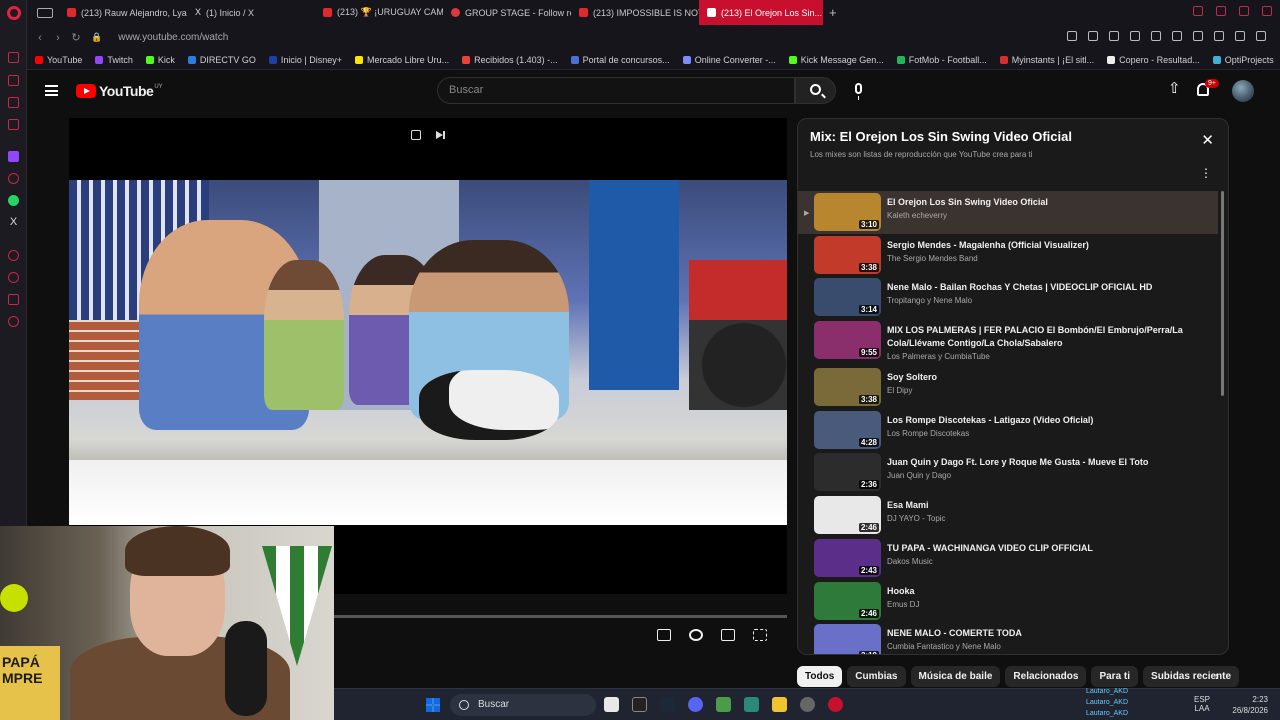 The height and width of the screenshot is (720, 1280). Describe the element at coordinates (433, 705) in the screenshot. I see `windows-start-icon` at that location.